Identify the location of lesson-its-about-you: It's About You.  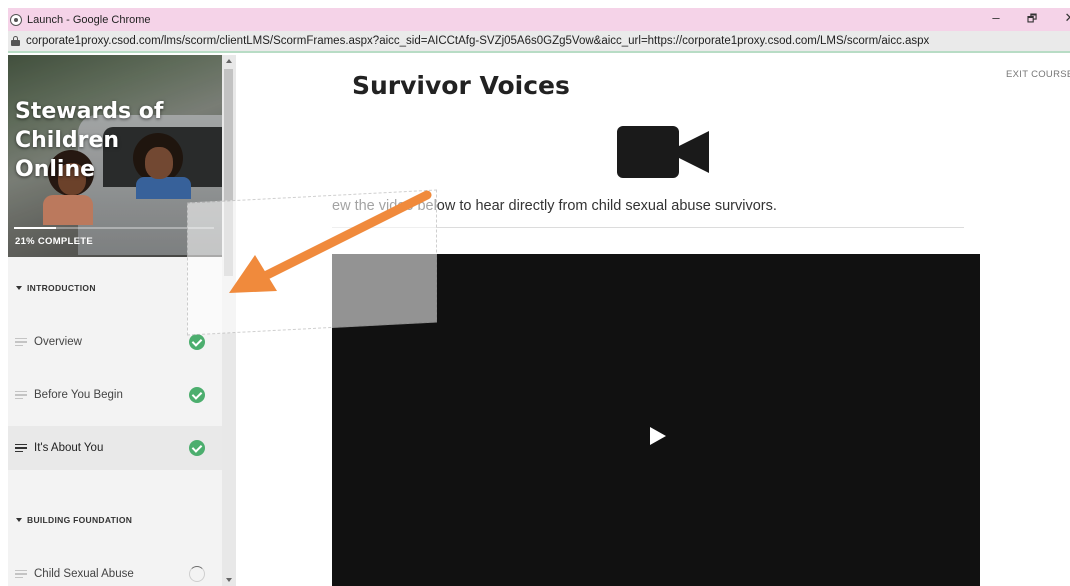
(115, 448).